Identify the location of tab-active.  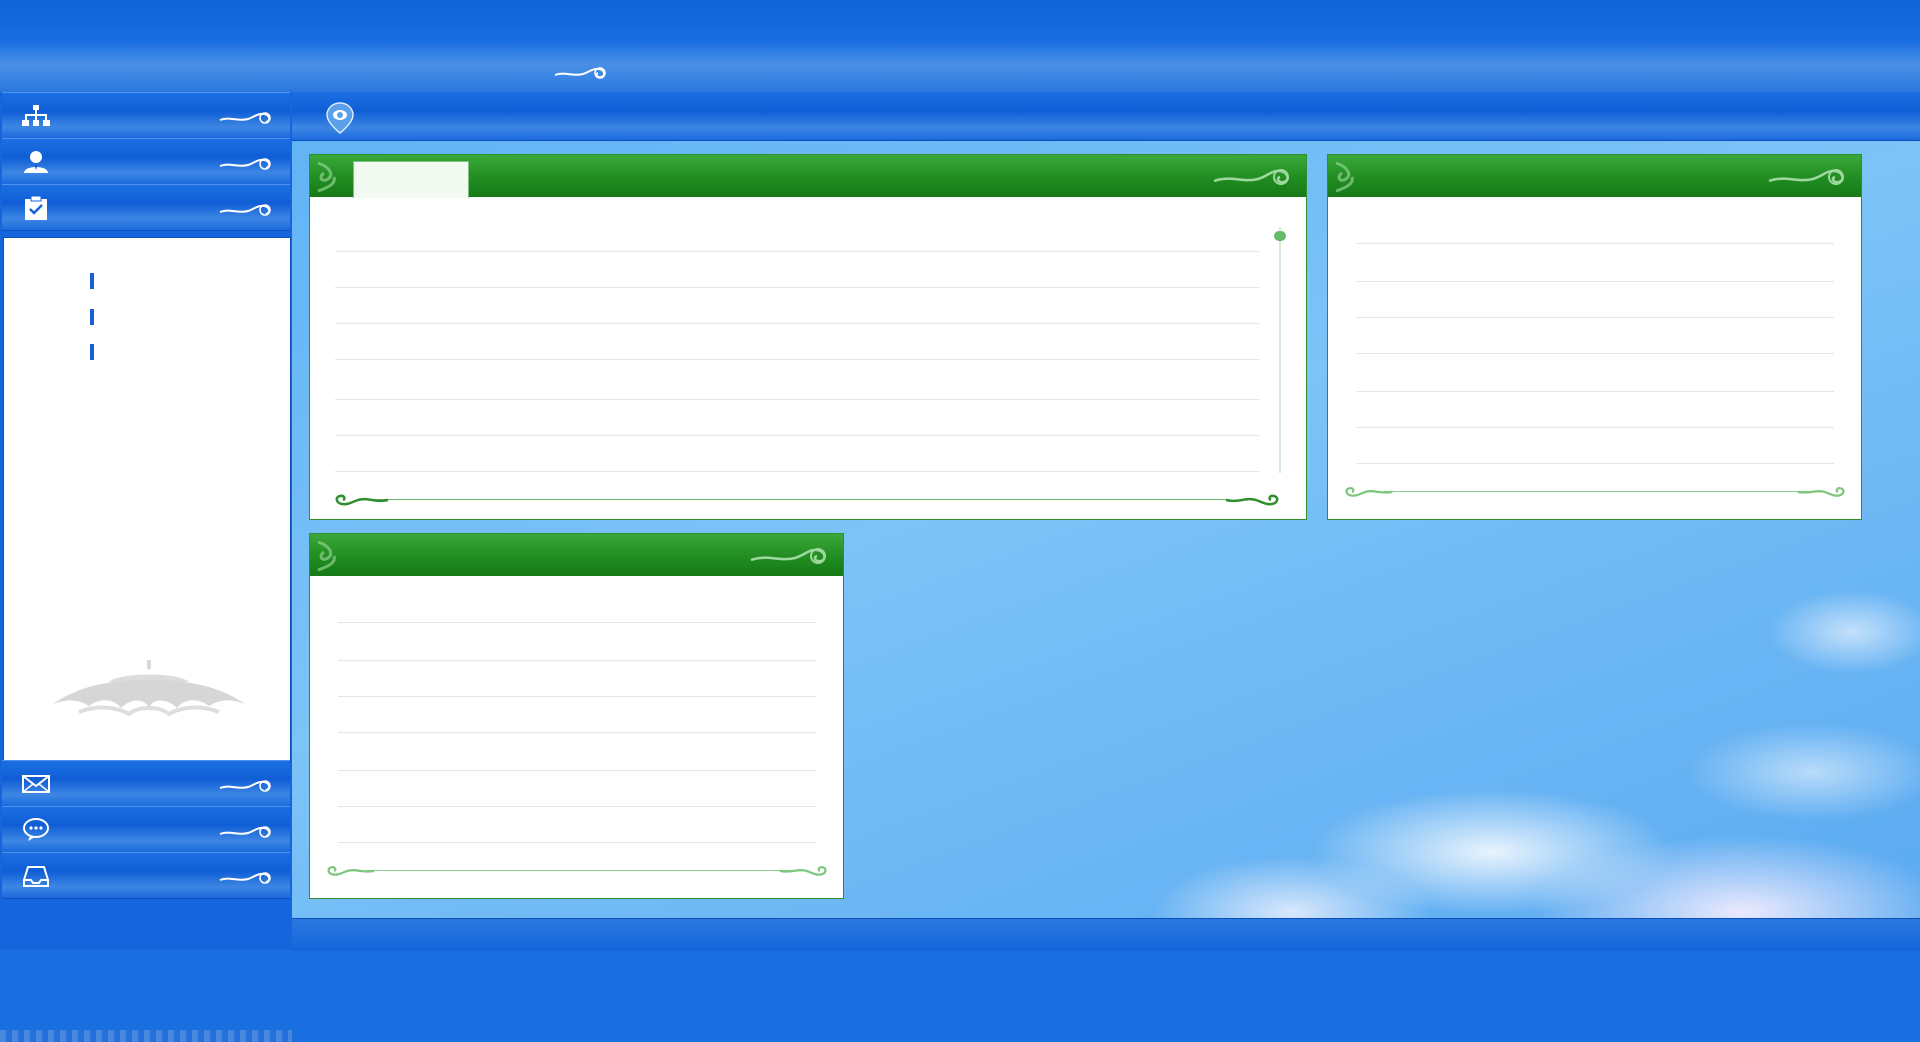
(411, 179).